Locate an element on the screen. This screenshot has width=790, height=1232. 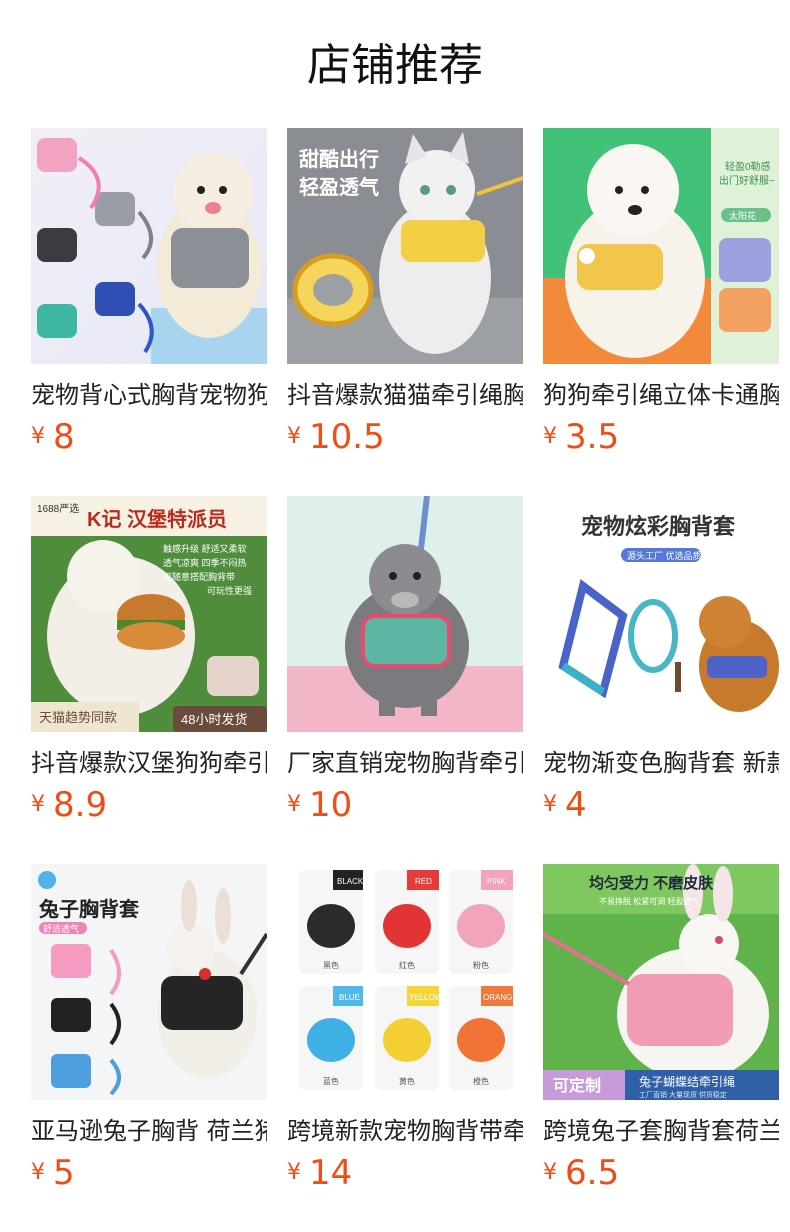
image-text: 天猫趋势同款 is located at coordinates (78, 717).